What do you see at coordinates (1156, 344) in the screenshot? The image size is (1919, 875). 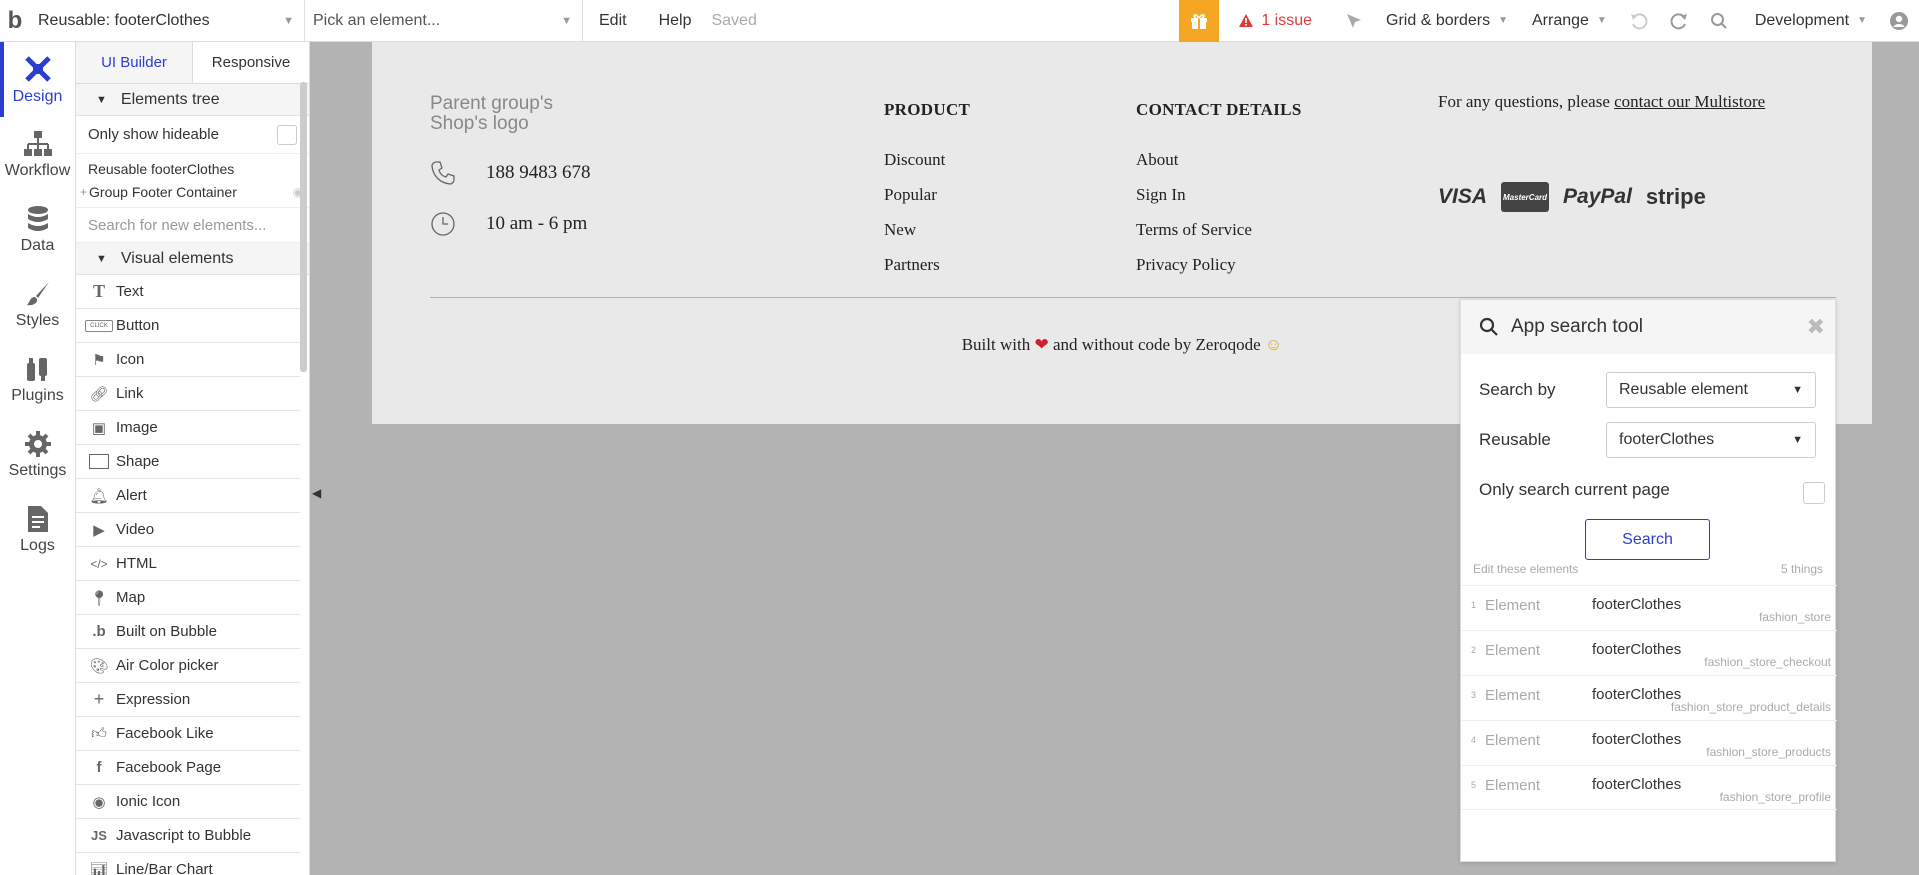 I see `built-suffix: and without code by Zeroqode` at bounding box center [1156, 344].